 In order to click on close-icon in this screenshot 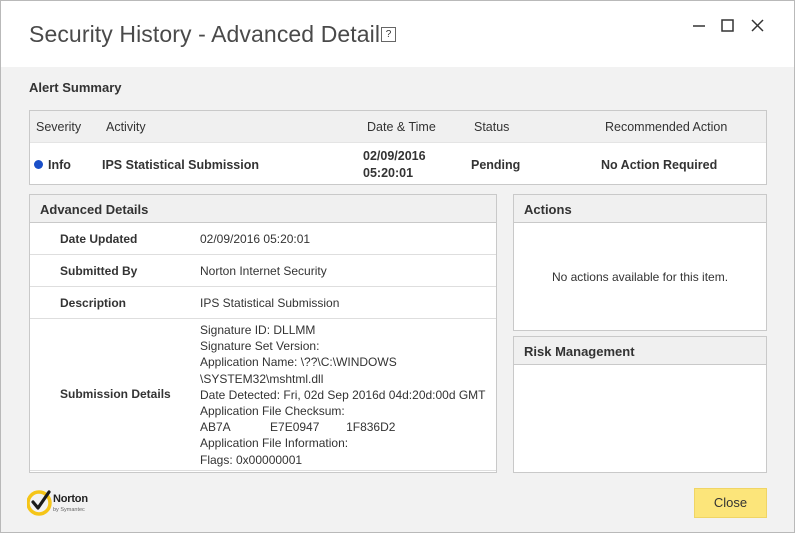, I will do `click(757, 25)`.